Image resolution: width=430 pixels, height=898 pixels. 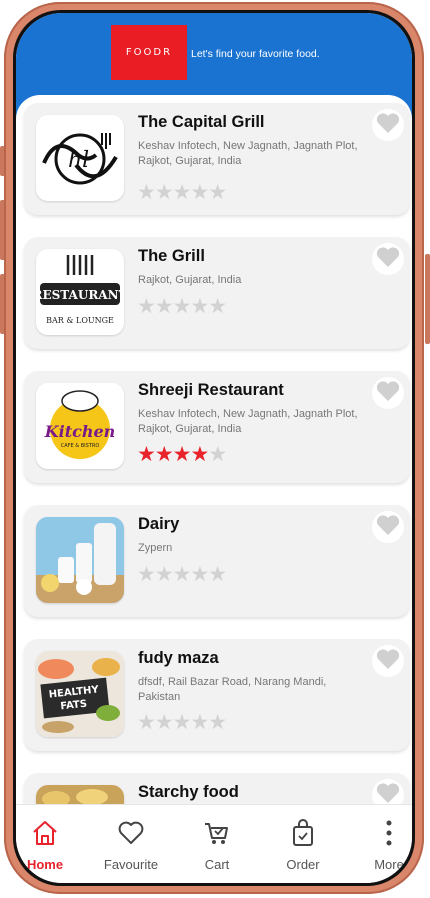 What do you see at coordinates (190, 280) in the screenshot?
I see `restaurant-address: Rajkot, Gujarat, India` at bounding box center [190, 280].